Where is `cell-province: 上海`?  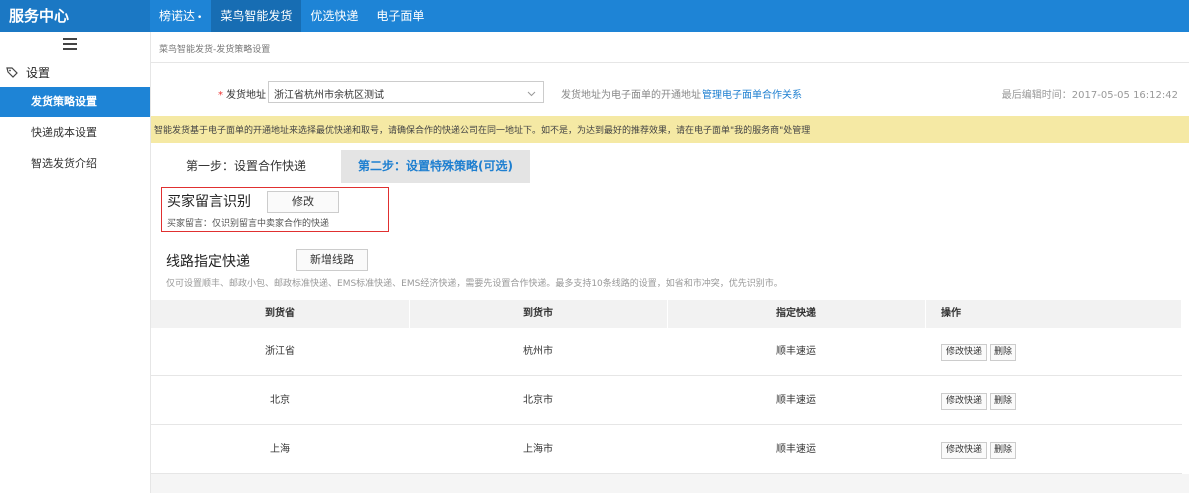
cell-province: 上海 is located at coordinates (280, 449).